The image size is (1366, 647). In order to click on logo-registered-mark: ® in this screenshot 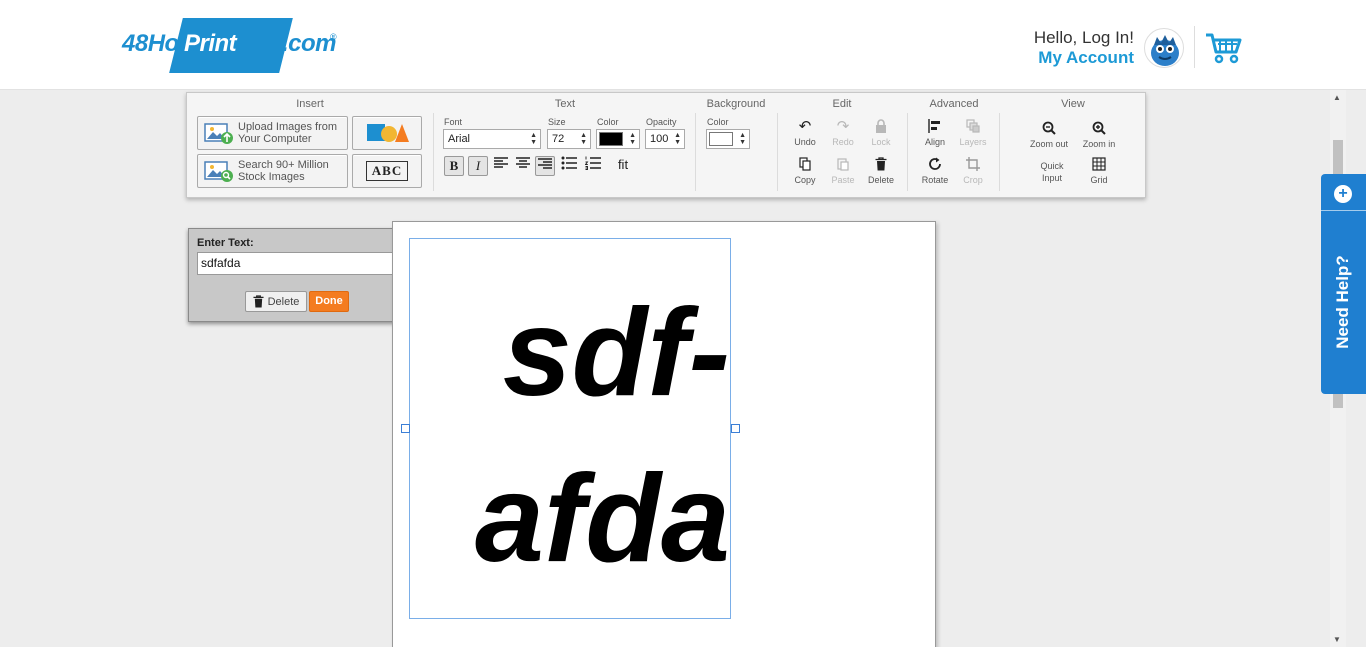, I will do `click(333, 37)`.